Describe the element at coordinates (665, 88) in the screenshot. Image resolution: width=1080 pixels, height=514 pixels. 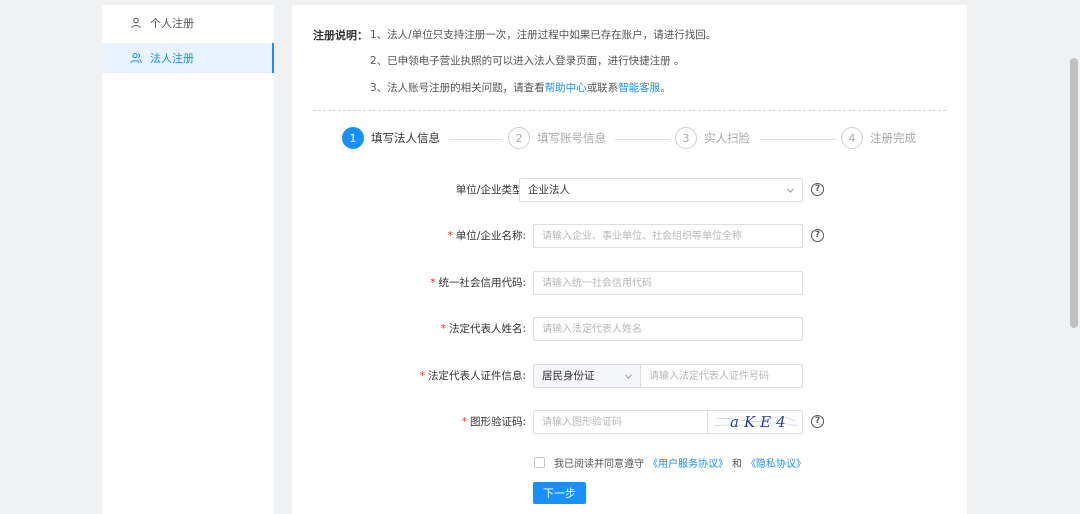
I see `note-line-3-suffix: 。` at that location.